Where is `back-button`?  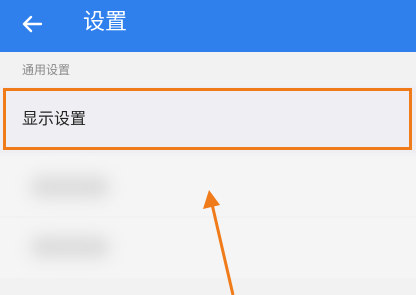 back-button is located at coordinates (32, 24).